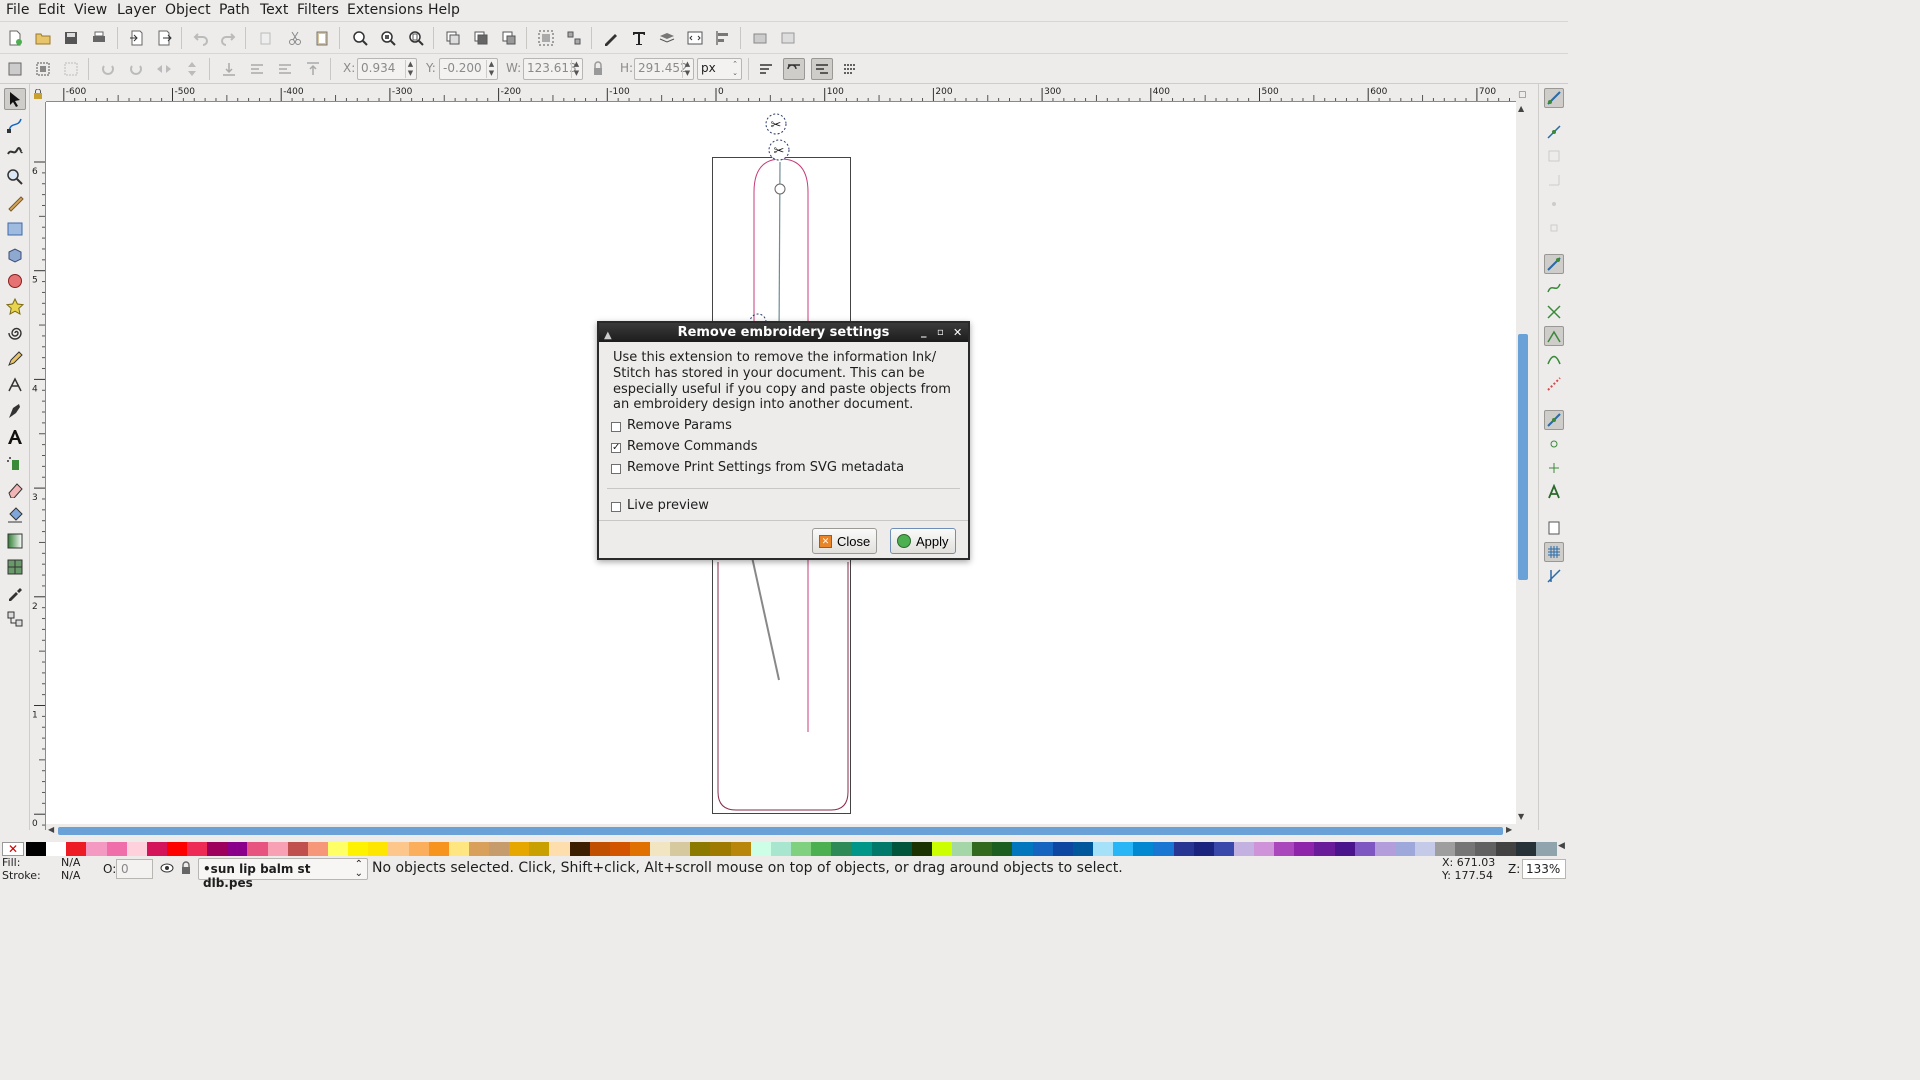 The width and height of the screenshot is (1920, 1080). Describe the element at coordinates (1554, 264) in the screenshot. I see `snap-nodes-icon` at that location.